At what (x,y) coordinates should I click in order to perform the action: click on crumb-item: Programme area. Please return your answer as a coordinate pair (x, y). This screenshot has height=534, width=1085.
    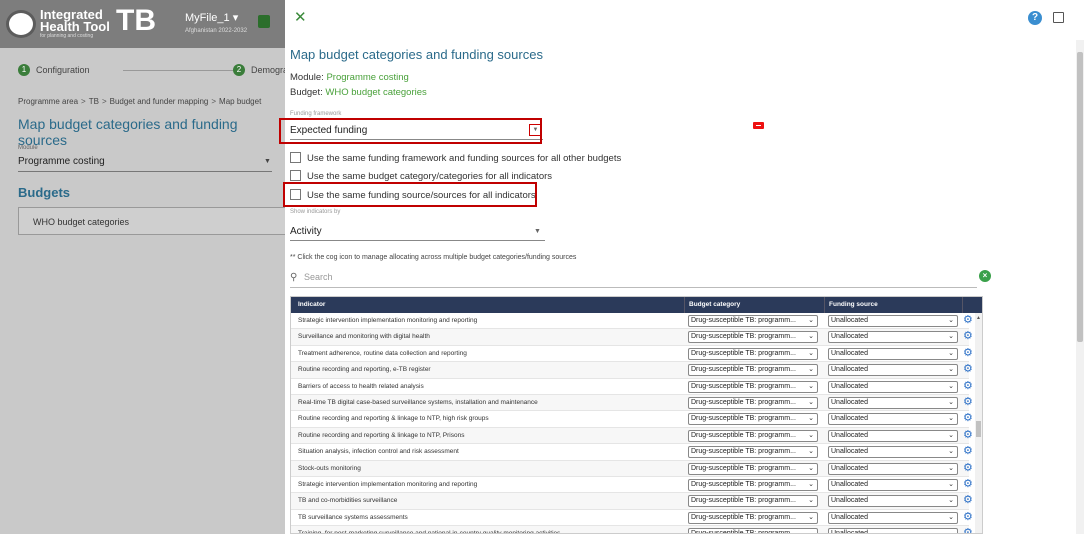
    Looking at the image, I should click on (48, 101).